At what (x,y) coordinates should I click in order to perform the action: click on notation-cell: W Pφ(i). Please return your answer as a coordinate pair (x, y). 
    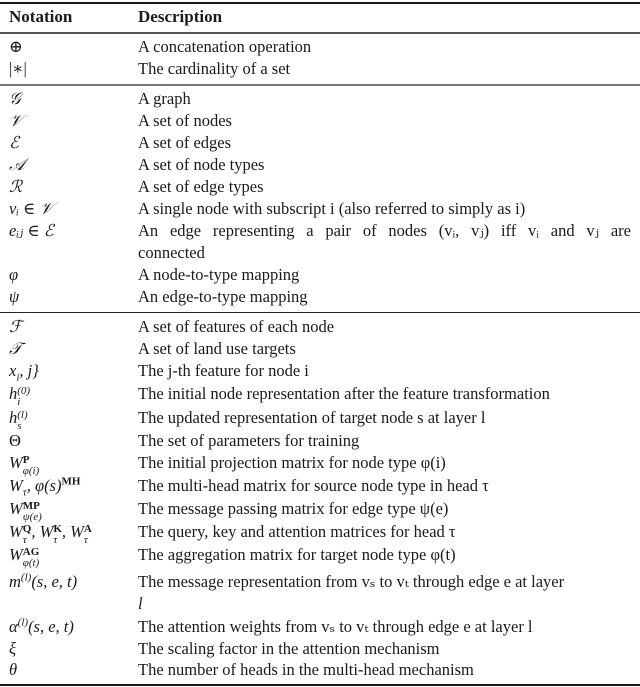
    Looking at the image, I should click on (24, 465).